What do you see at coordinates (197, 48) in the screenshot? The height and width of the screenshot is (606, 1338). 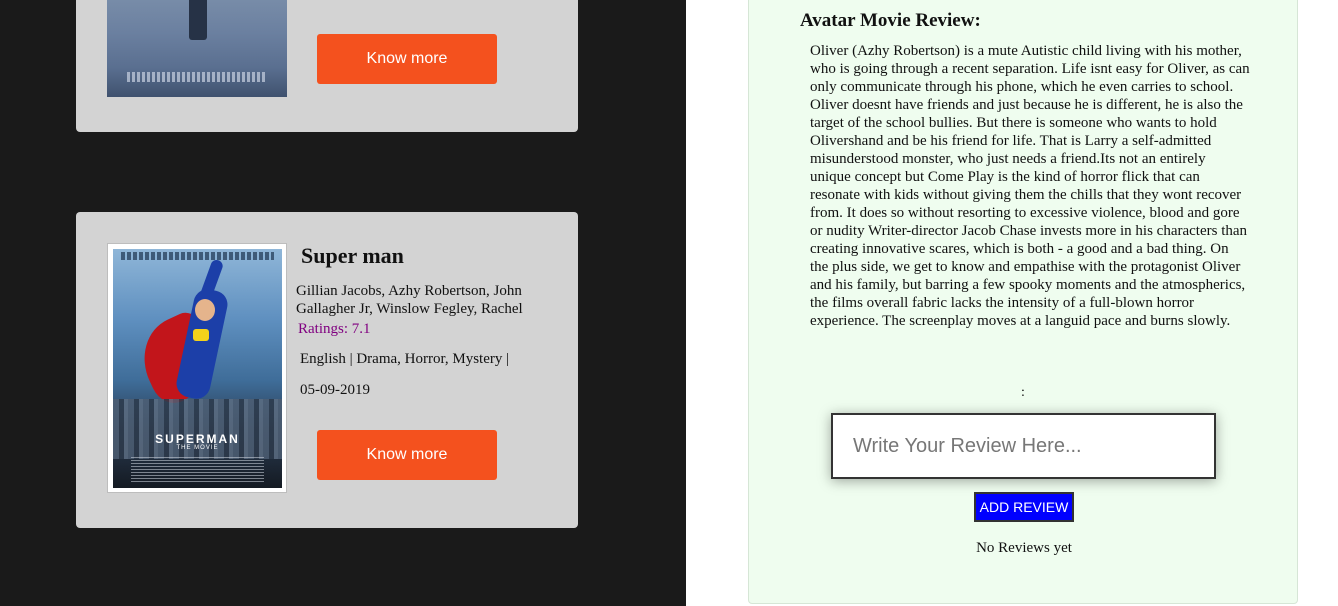 I see `movie-poster-image` at bounding box center [197, 48].